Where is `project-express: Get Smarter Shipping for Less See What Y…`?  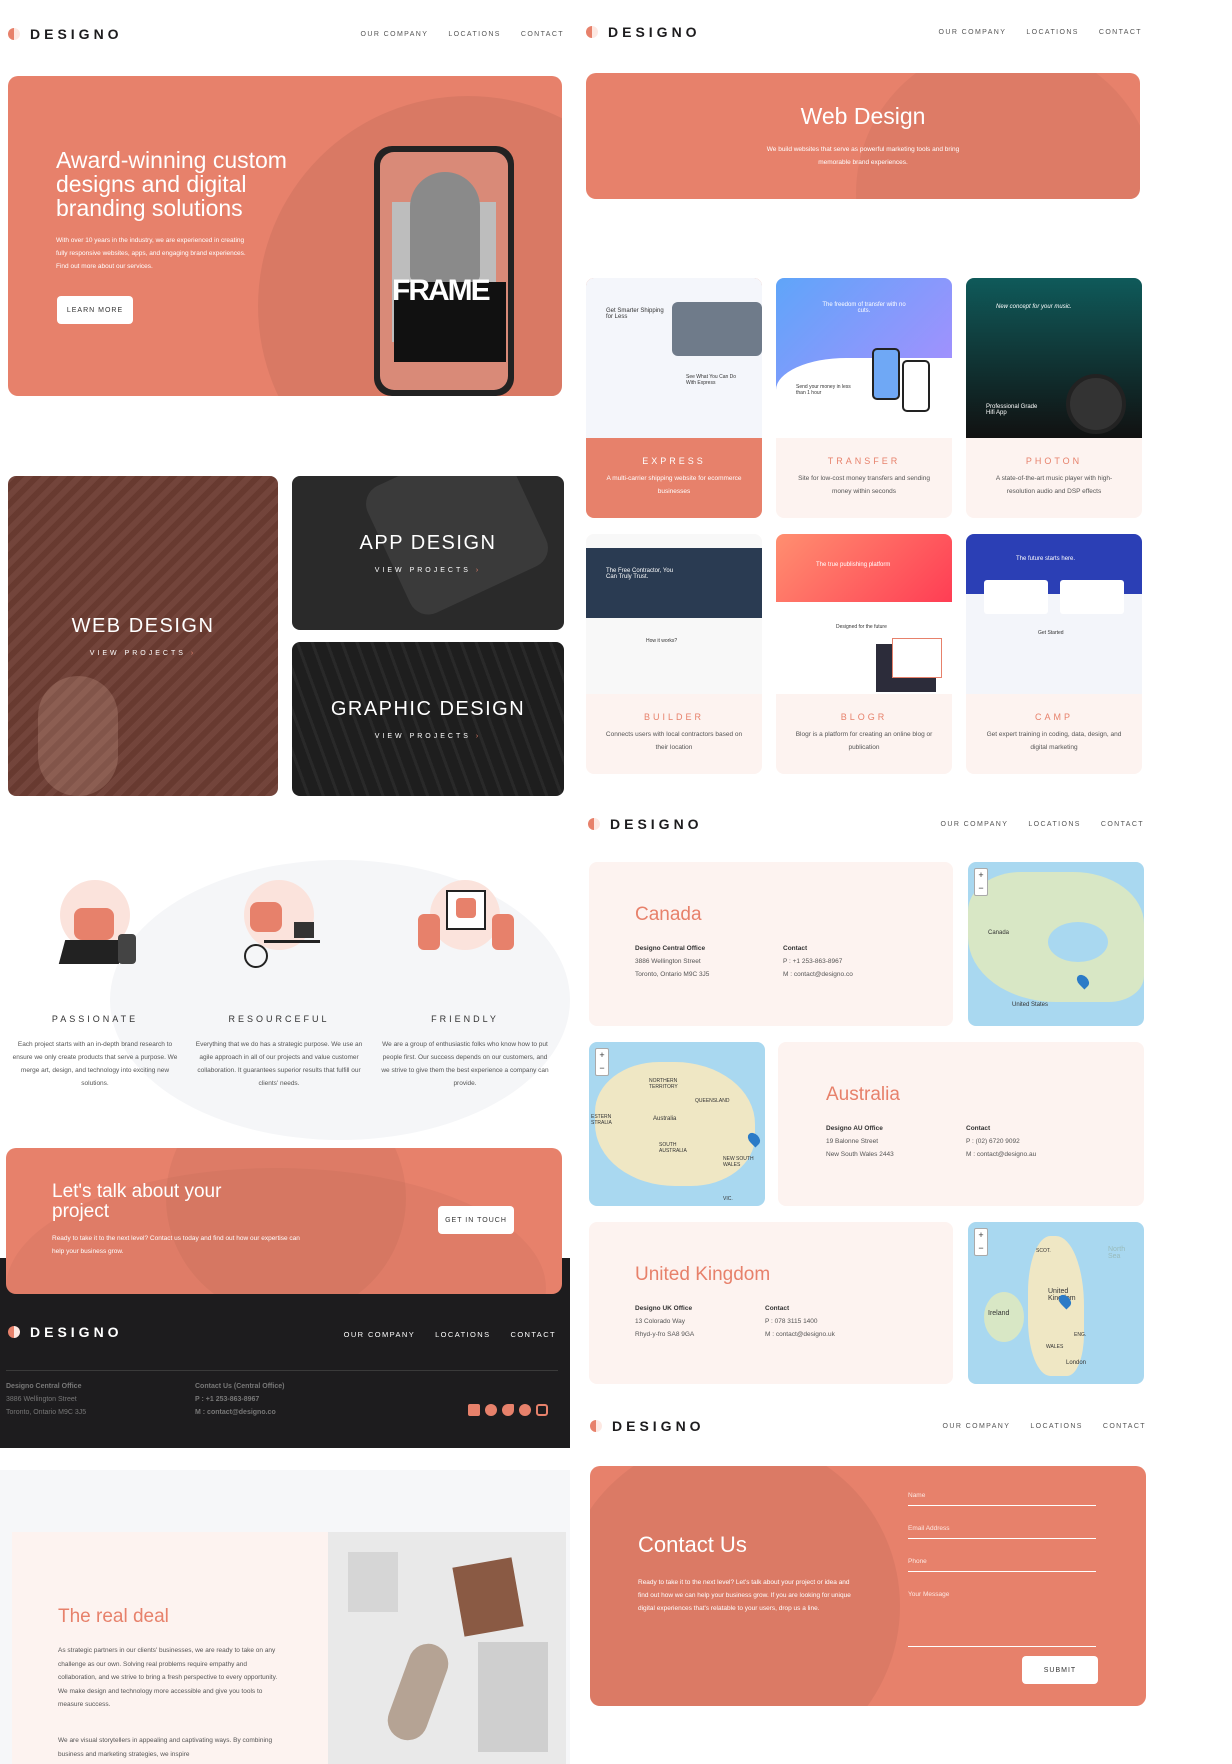 project-express: Get Smarter Shipping for Less See What Y… is located at coordinates (674, 398).